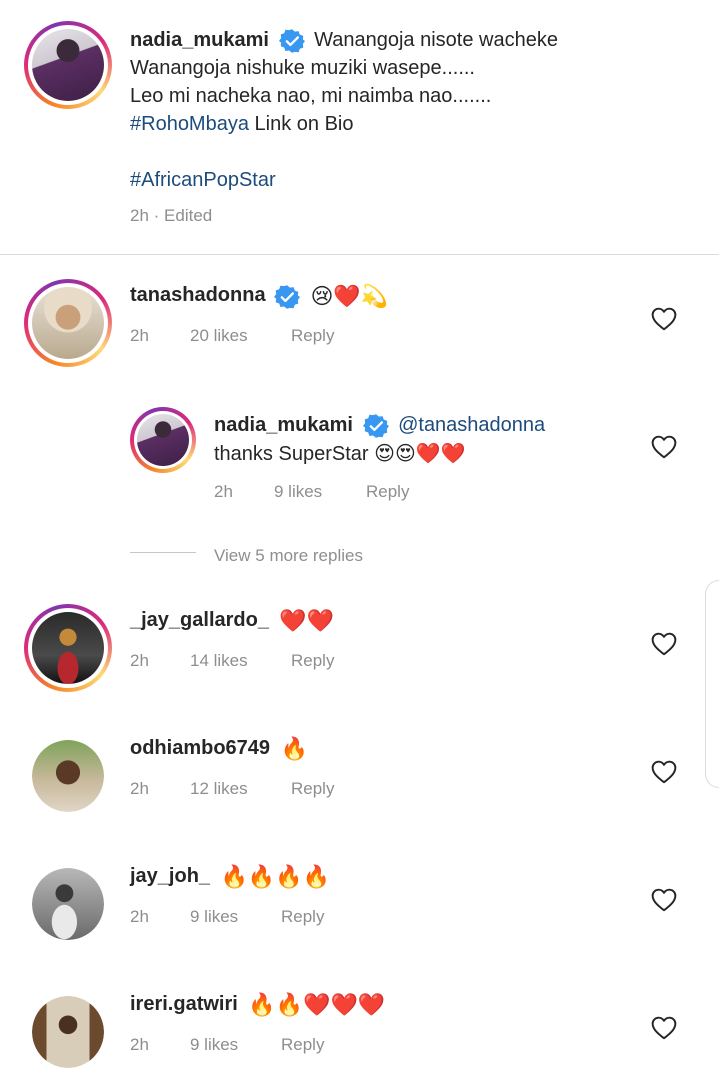  I want to click on comment-row: jay_joh_ 🔥🔥🔥🔥, so click(230, 877).